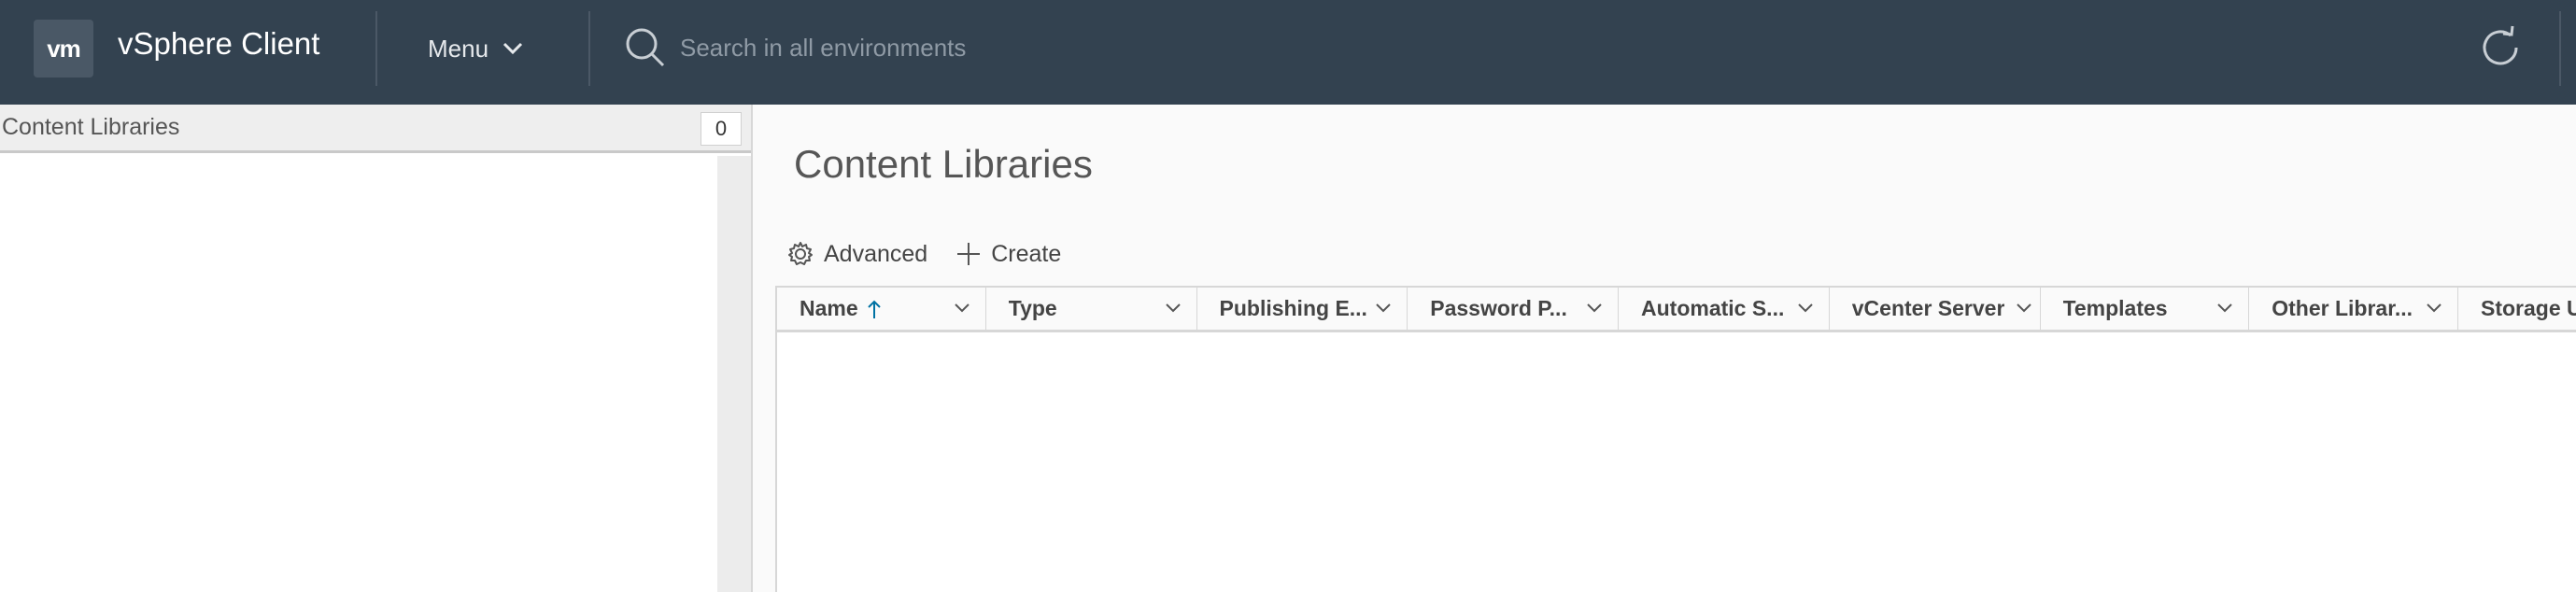 The width and height of the screenshot is (2576, 592). I want to click on refresh-icon, so click(2500, 47).